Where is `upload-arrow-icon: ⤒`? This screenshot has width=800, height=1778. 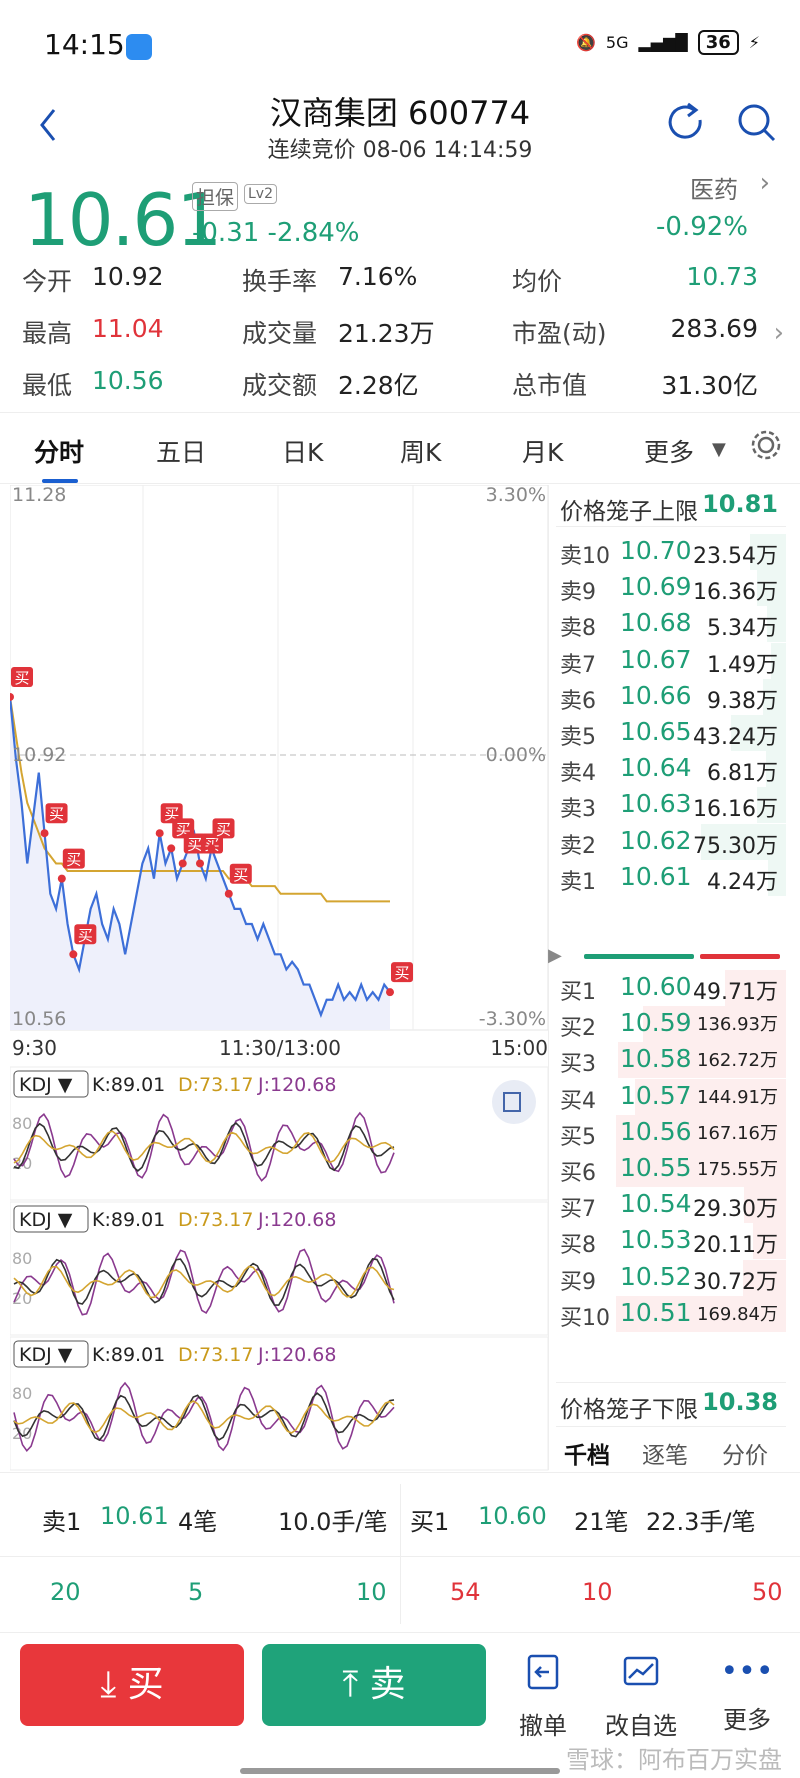
upload-arrow-icon: ⤒ is located at coordinates (356, 1684).